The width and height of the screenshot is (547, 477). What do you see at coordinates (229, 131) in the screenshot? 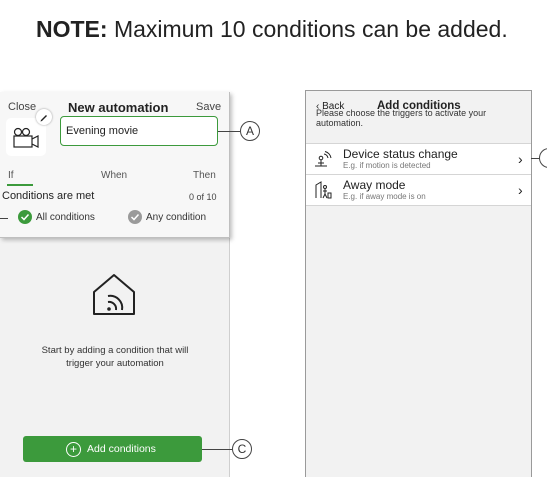
I see `callout-a-line` at bounding box center [229, 131].